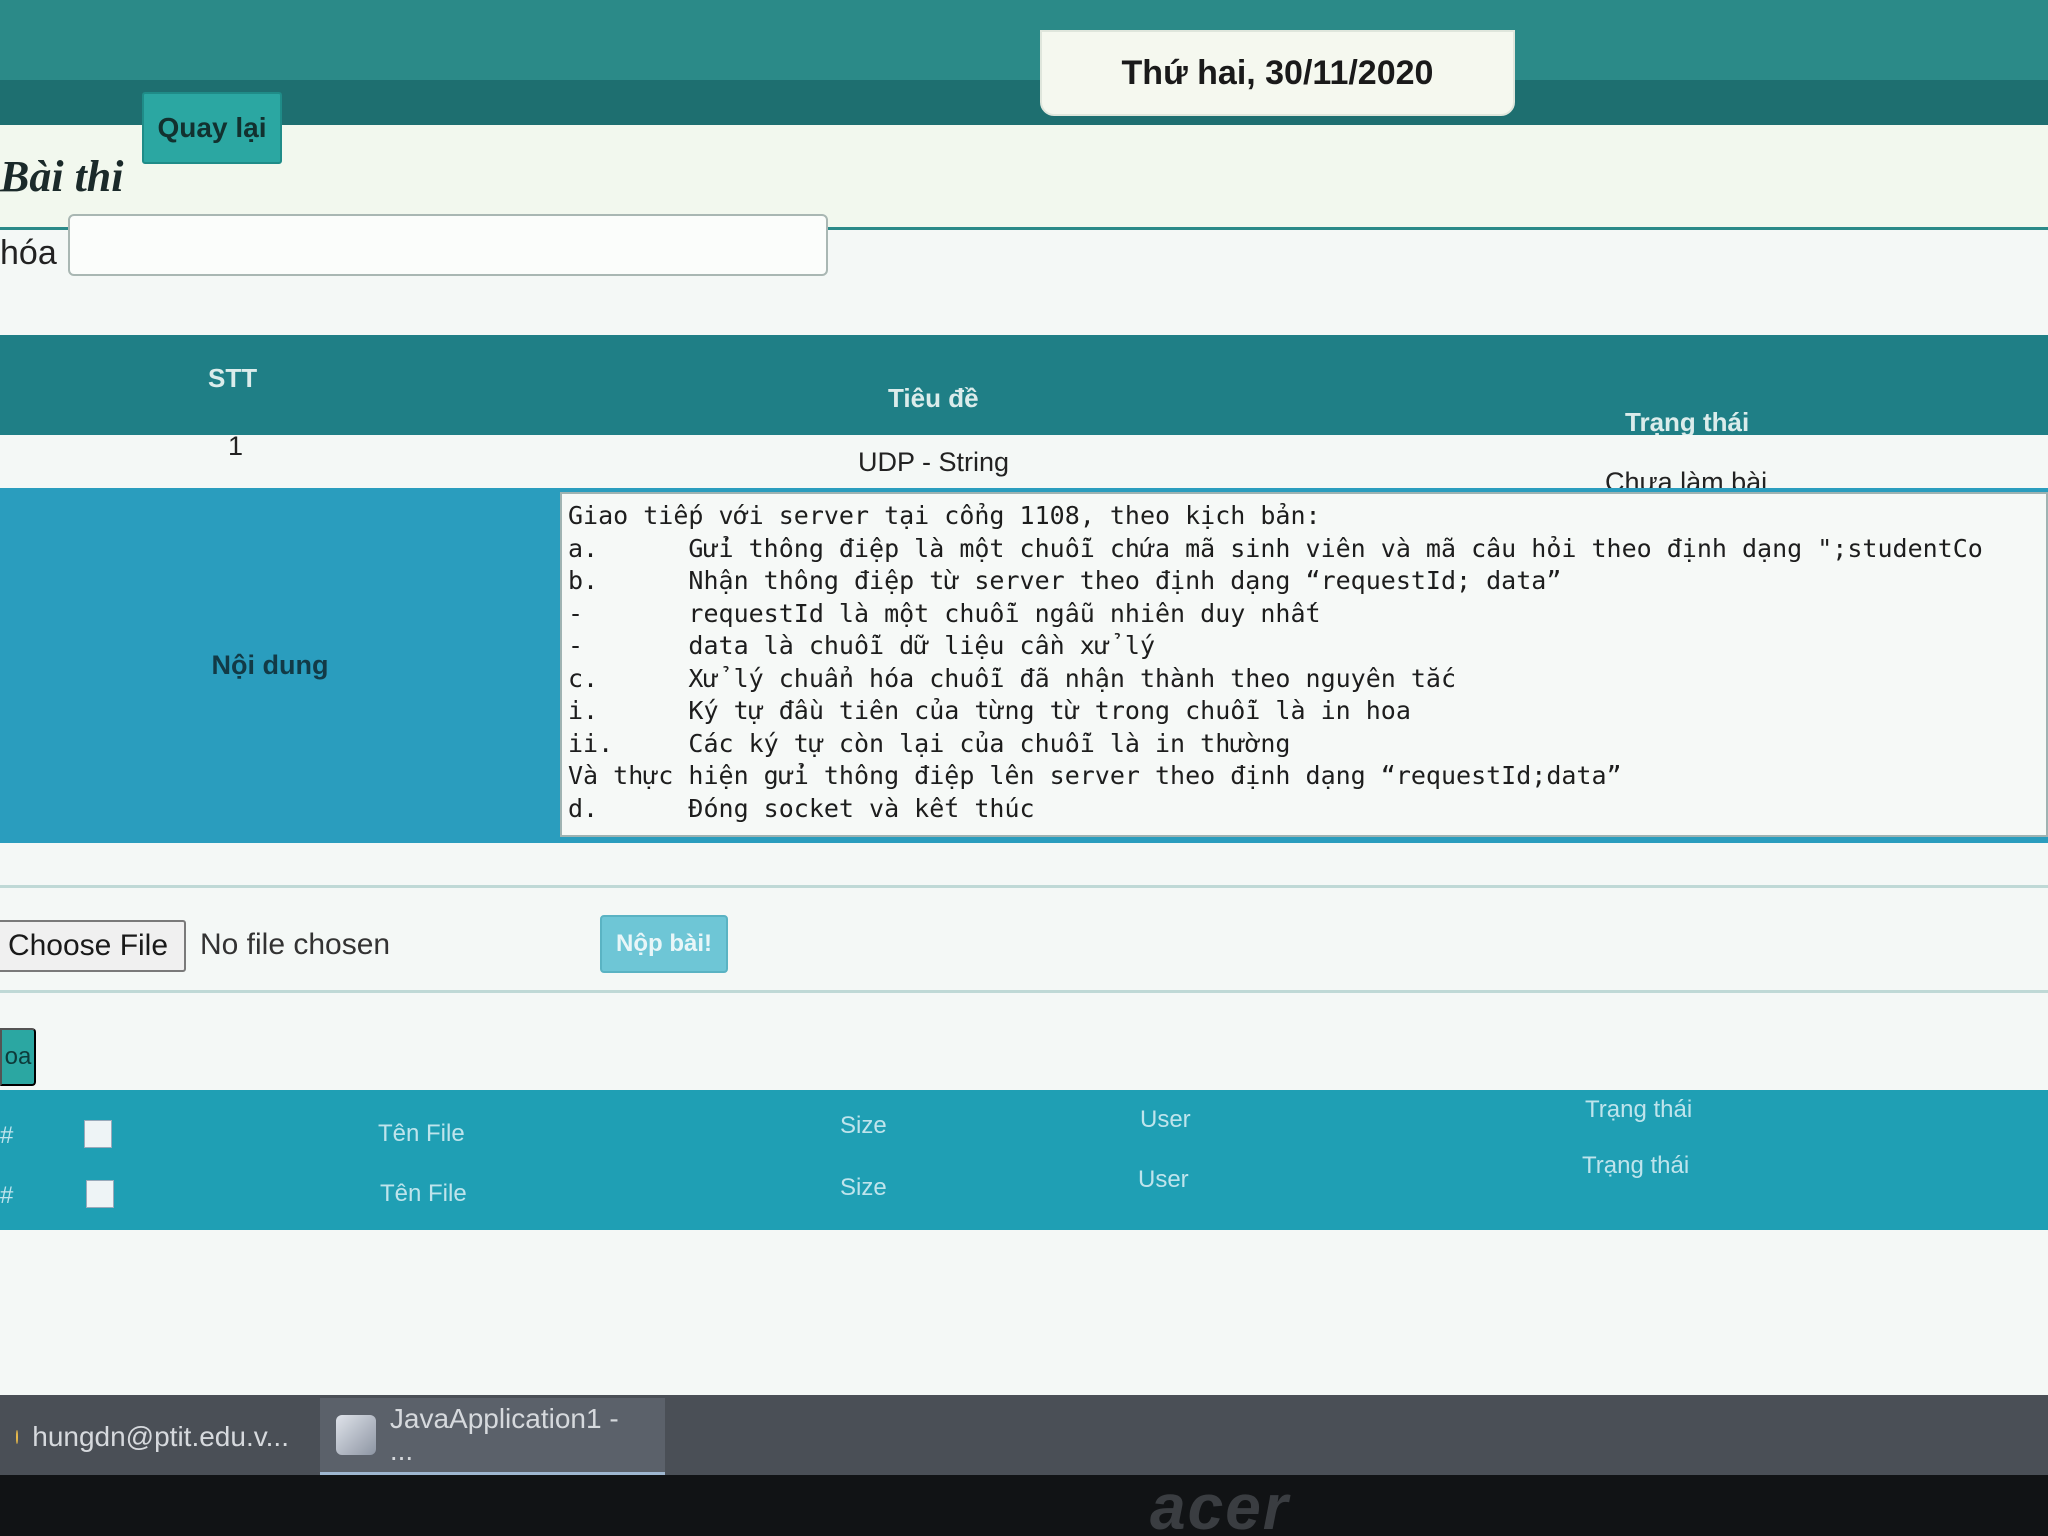 This screenshot has height=1536, width=2048. I want to click on date-display: Thứ hai, 30/11/2020, so click(1277, 73).